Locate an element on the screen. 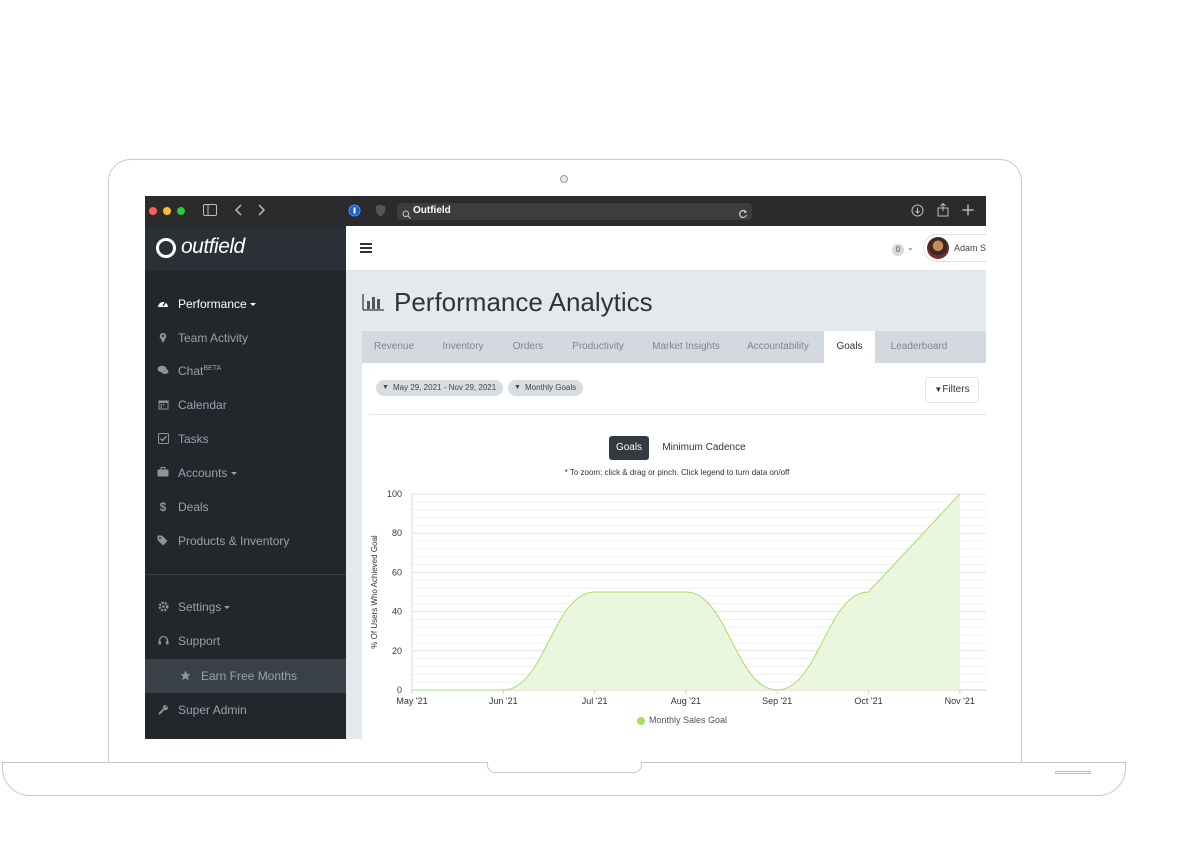 The image size is (1200, 846). dollar-icon: $ is located at coordinates (163, 507).